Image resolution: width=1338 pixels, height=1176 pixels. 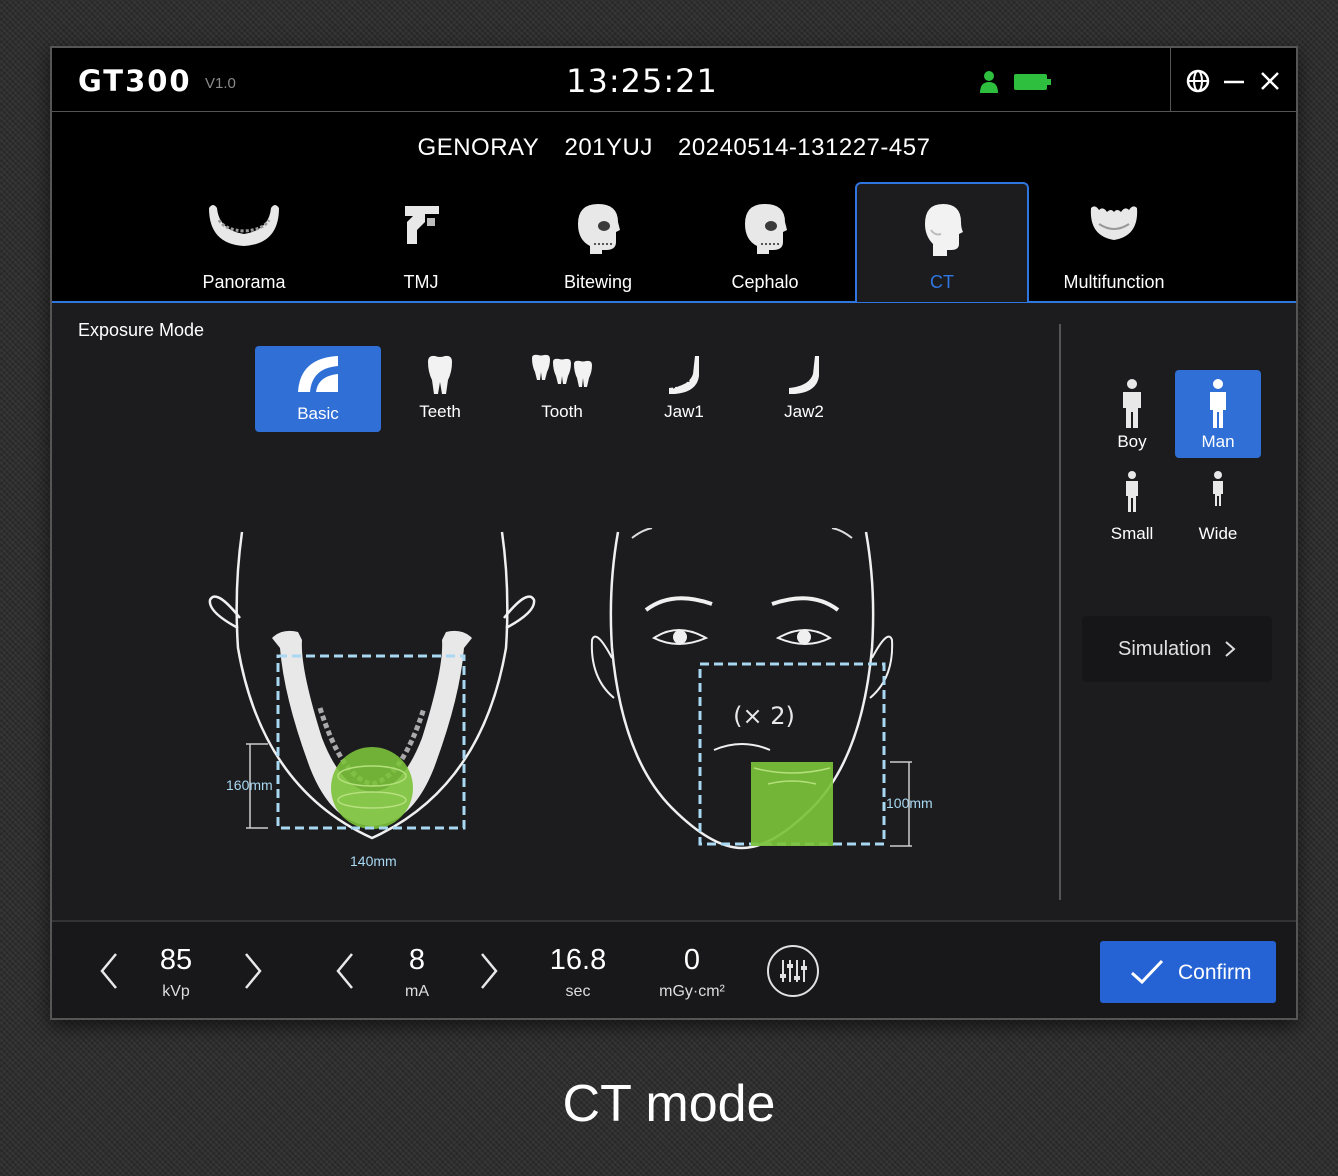 What do you see at coordinates (141, 330) in the screenshot?
I see `exposure-mode-title: Exposure Mode` at bounding box center [141, 330].